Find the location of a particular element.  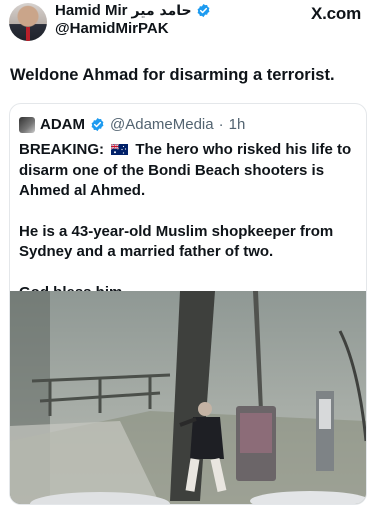

australia-flag-icon is located at coordinates (120, 149).